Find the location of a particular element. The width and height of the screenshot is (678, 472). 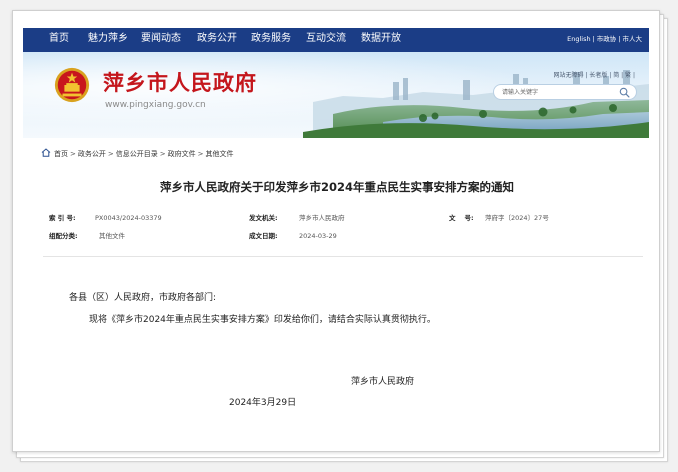

home-icon is located at coordinates (46, 152).